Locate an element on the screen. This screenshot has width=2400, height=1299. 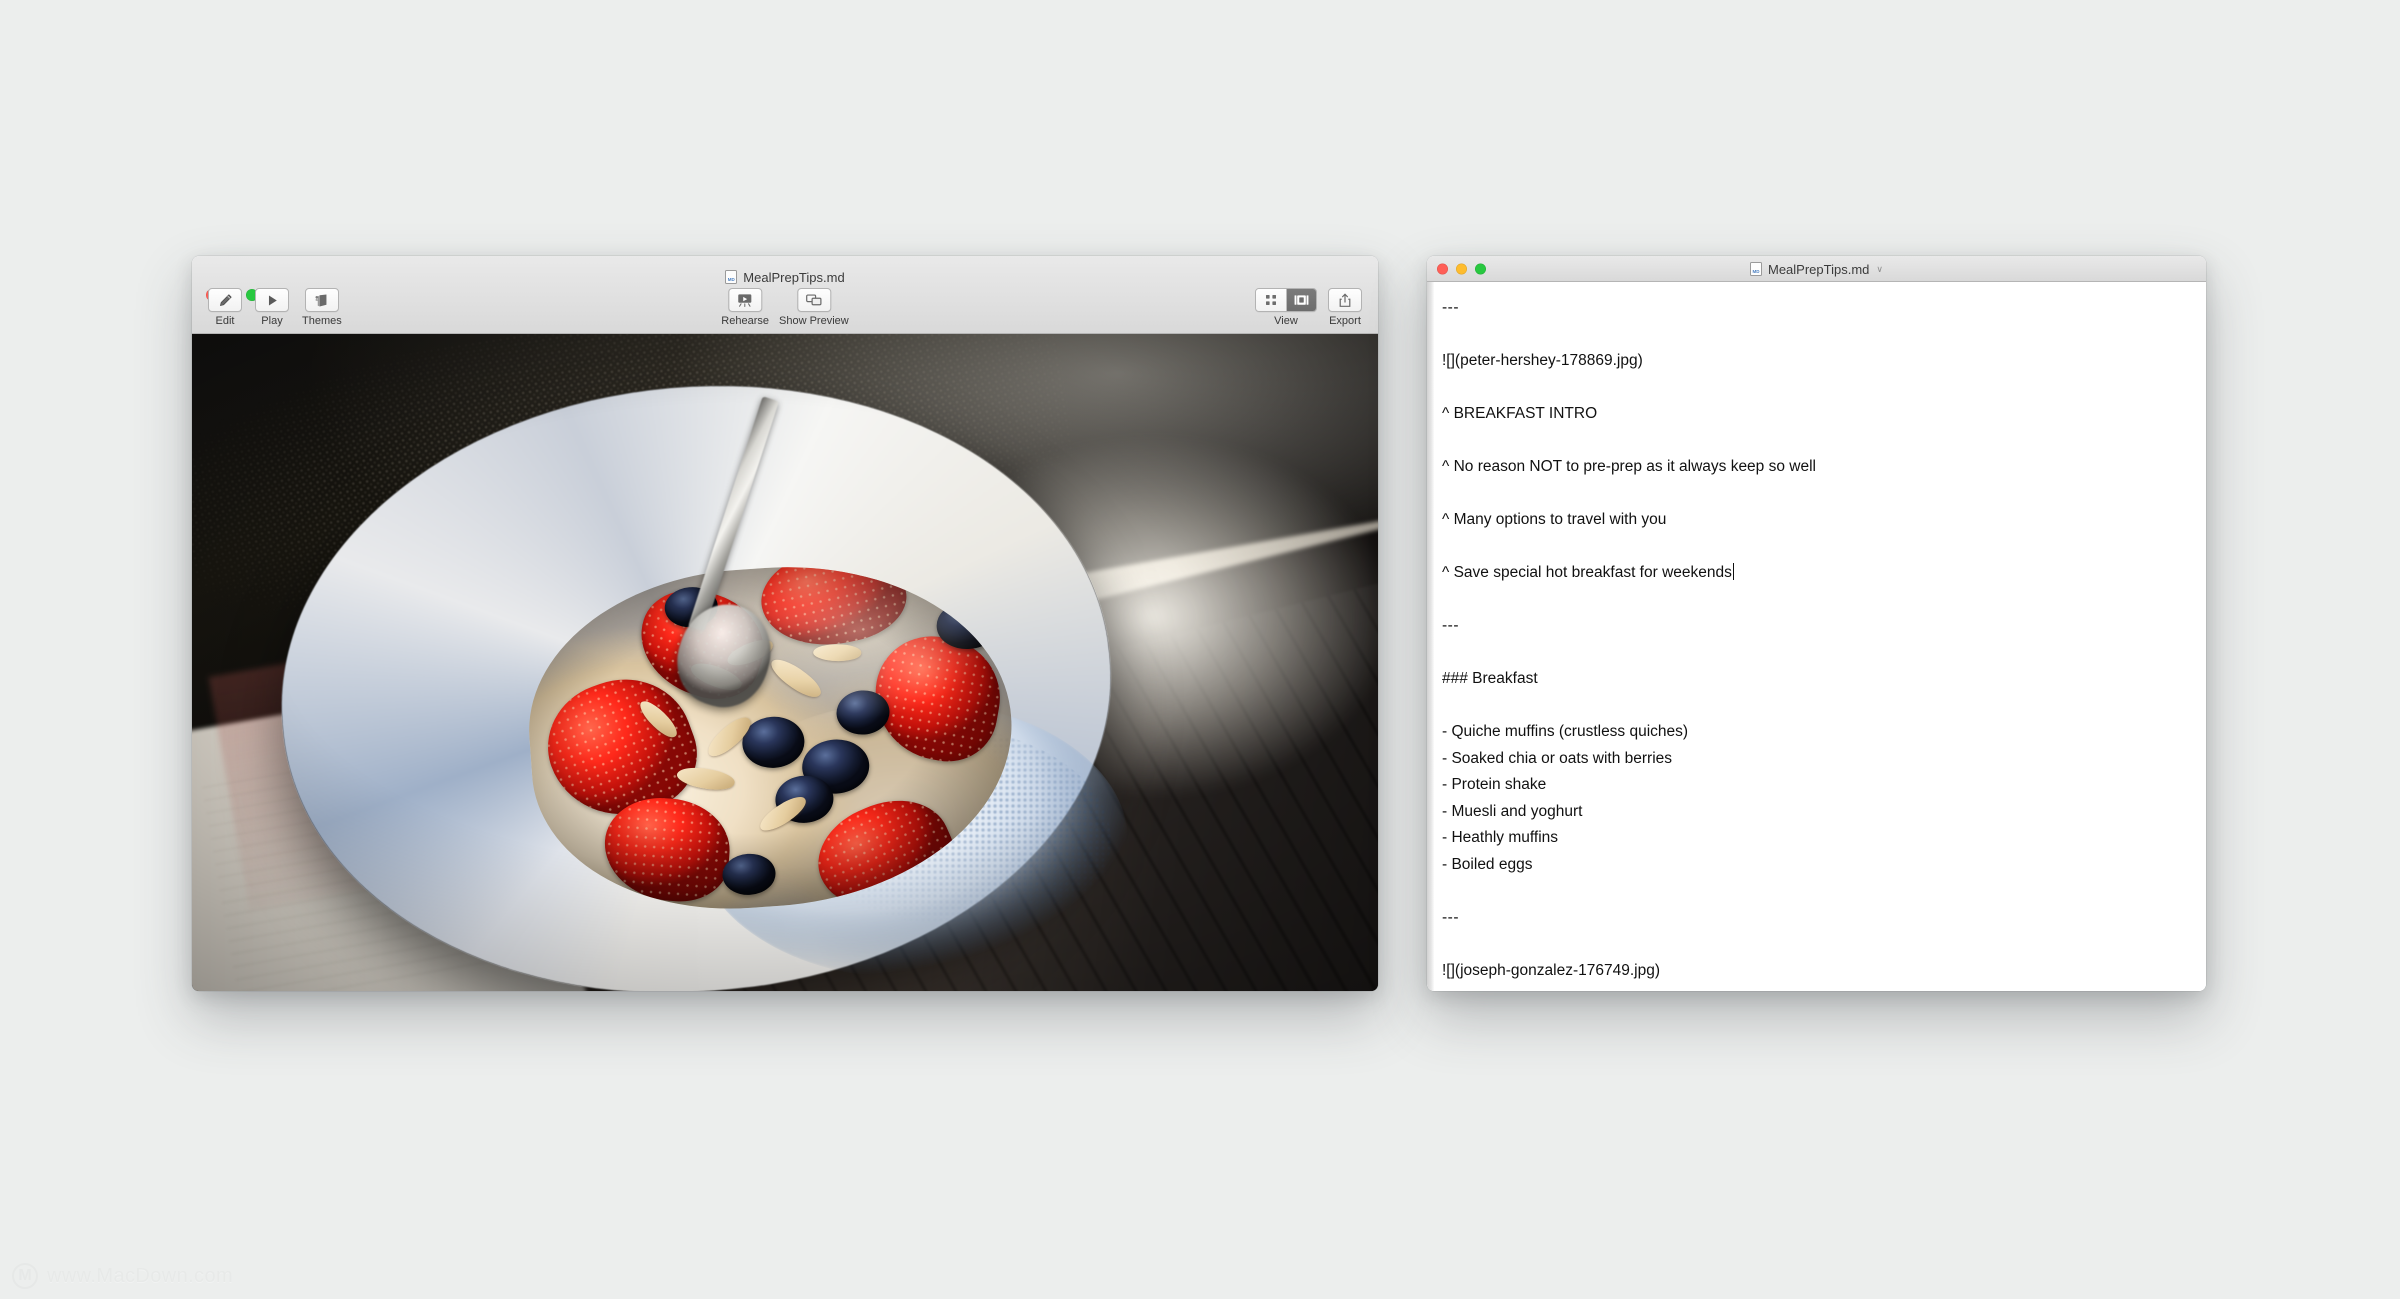
rehearse-button-label: Rehearse is located at coordinates (745, 321).